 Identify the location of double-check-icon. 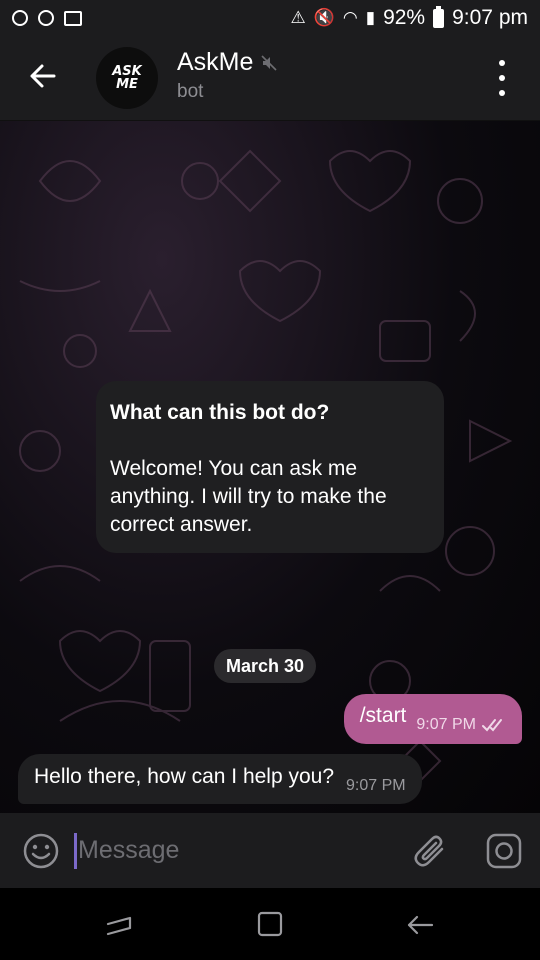
(492, 725).